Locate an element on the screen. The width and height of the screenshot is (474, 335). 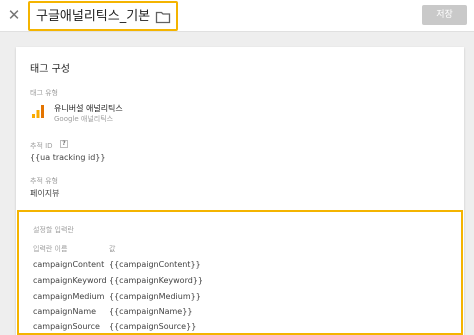
field-value: {{campaignContent}} is located at coordinates (155, 264).